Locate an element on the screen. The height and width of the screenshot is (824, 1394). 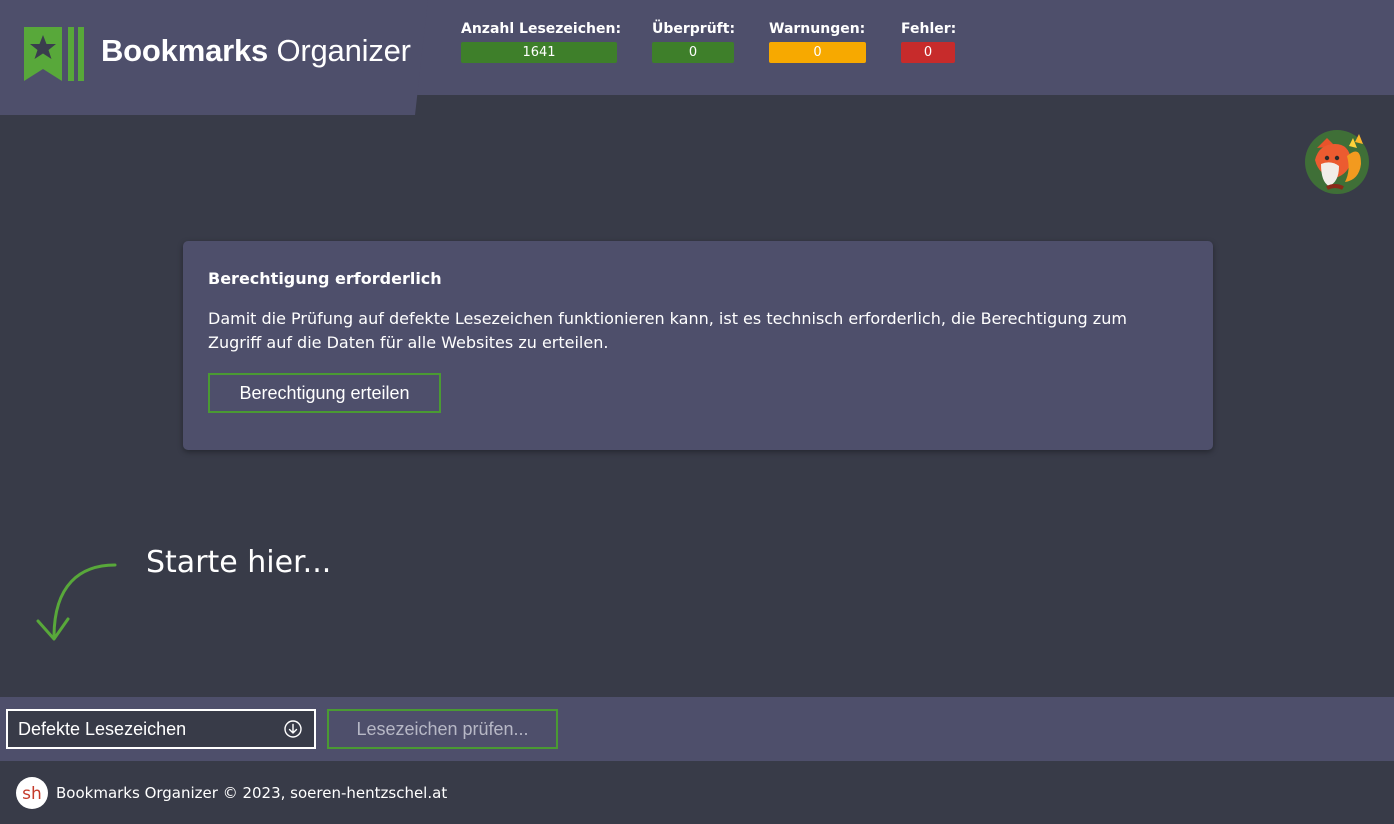
stat-checked-label: Überprüft: is located at coordinates (694, 29).